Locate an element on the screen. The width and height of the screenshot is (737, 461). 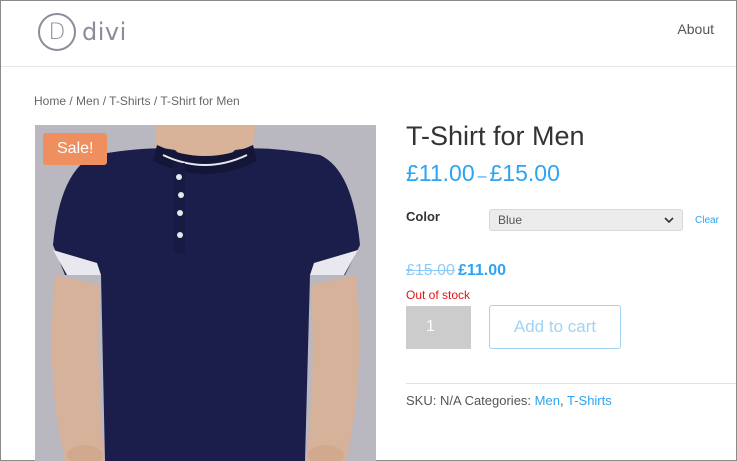
price-range: £11.00– £15.00 is located at coordinates (483, 173).